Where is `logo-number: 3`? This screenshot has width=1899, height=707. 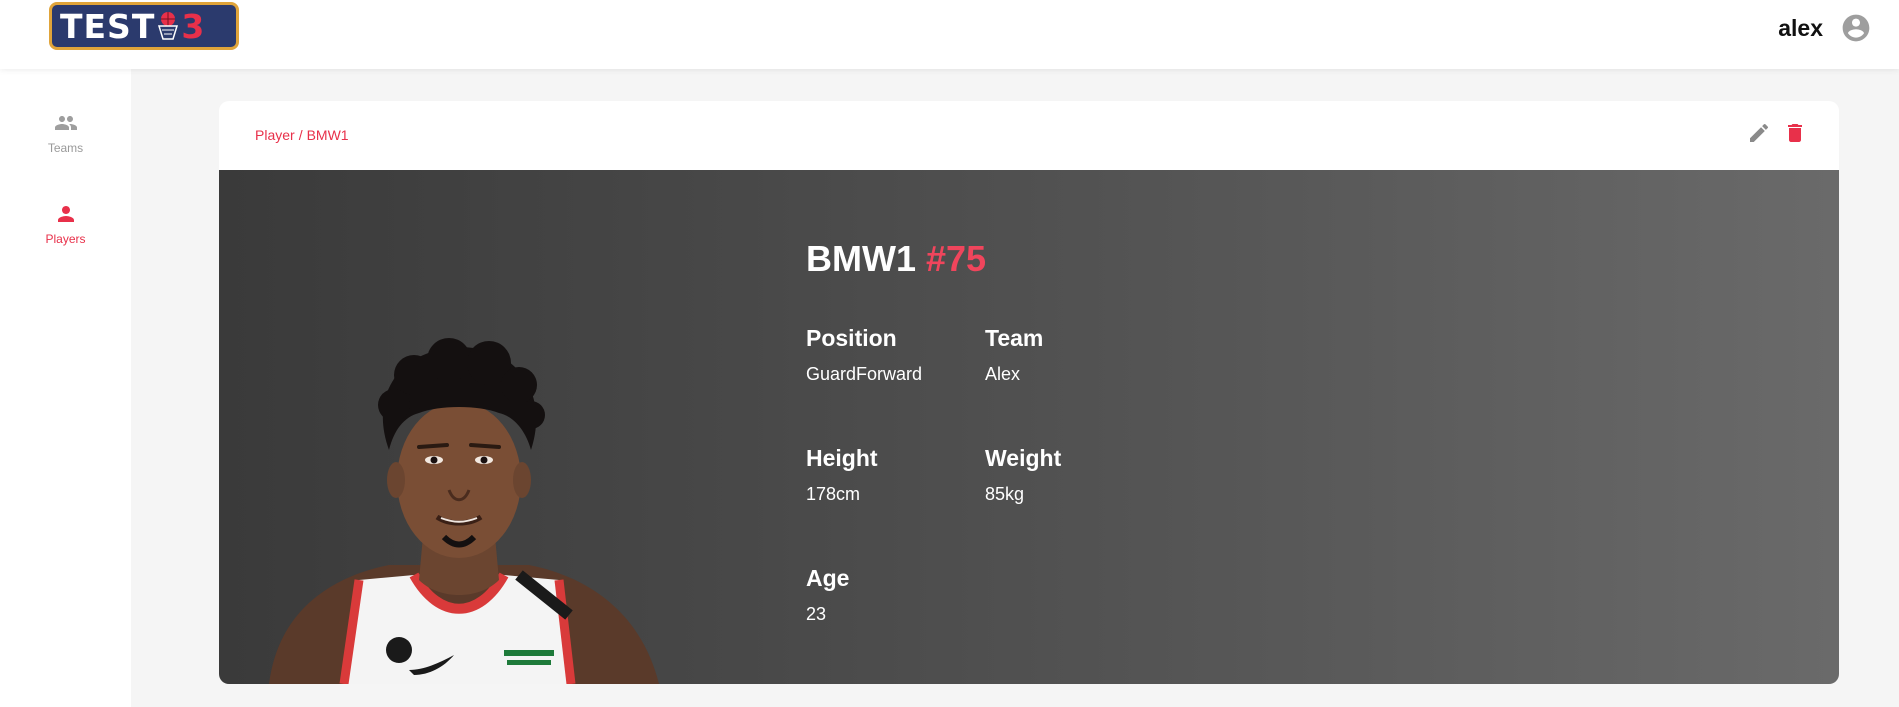 logo-number: 3 is located at coordinates (193, 26).